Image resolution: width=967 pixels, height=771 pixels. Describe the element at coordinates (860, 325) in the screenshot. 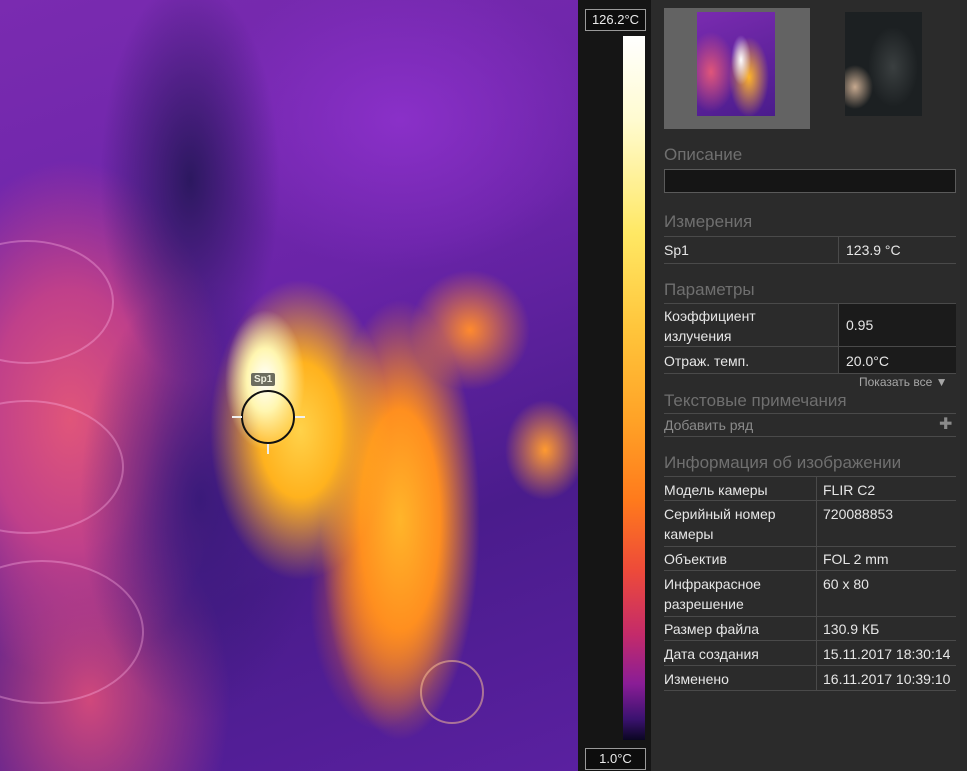

I see `emissivity-value: 0.95` at that location.